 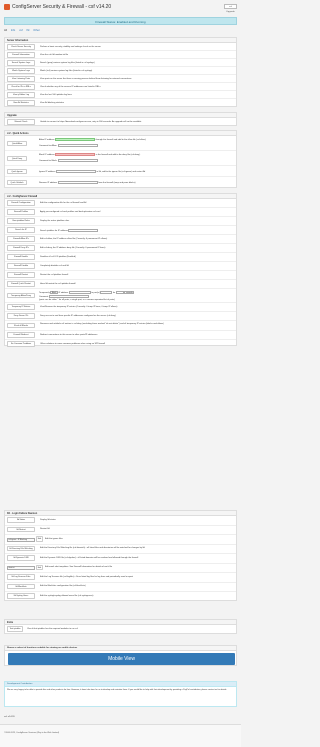 What do you see at coordinates (21, 266) in the screenshot?
I see `firewall-disable-button: Firewall Disable` at bounding box center [21, 266].